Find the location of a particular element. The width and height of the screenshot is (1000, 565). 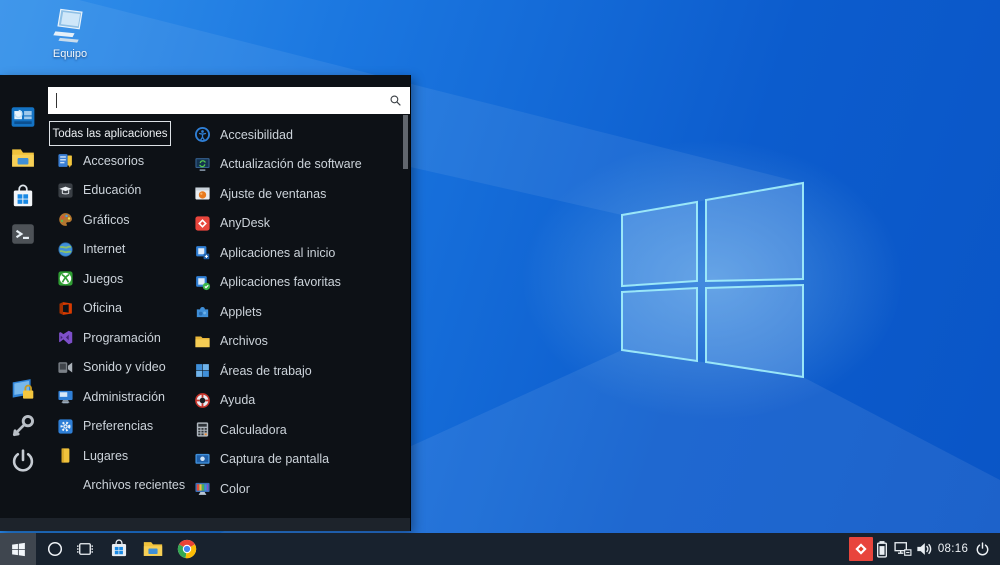

app-item-captura-de-pantalla: Captura de pantalla is located at coordinates (292, 460).